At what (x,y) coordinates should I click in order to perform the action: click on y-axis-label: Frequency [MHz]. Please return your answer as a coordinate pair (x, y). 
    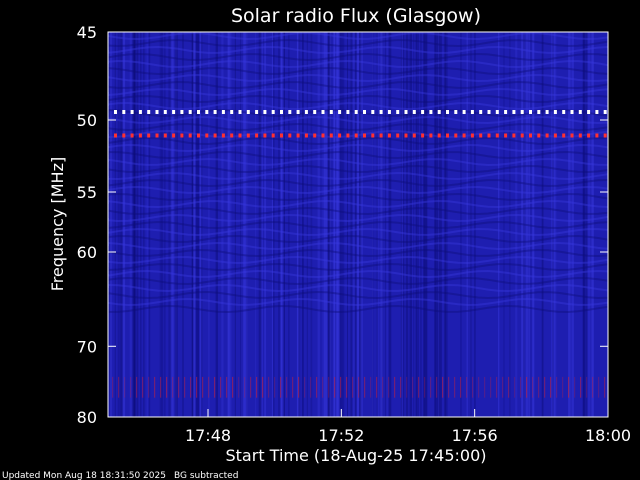
    Looking at the image, I should click on (57, 224).